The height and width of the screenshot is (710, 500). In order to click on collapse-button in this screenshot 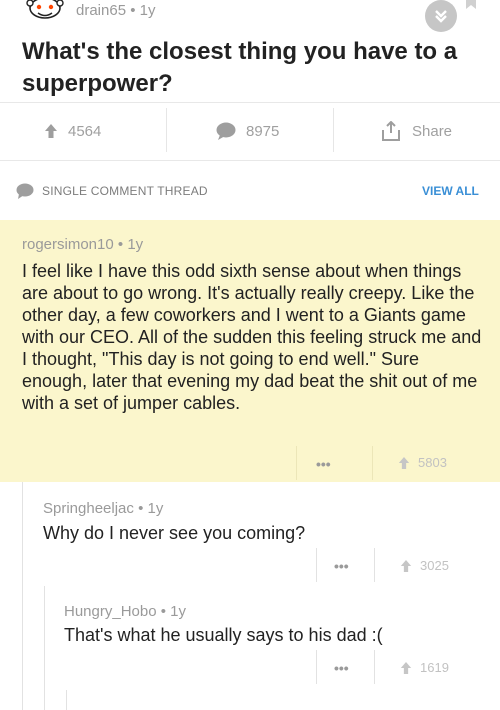, I will do `click(441, 16)`.